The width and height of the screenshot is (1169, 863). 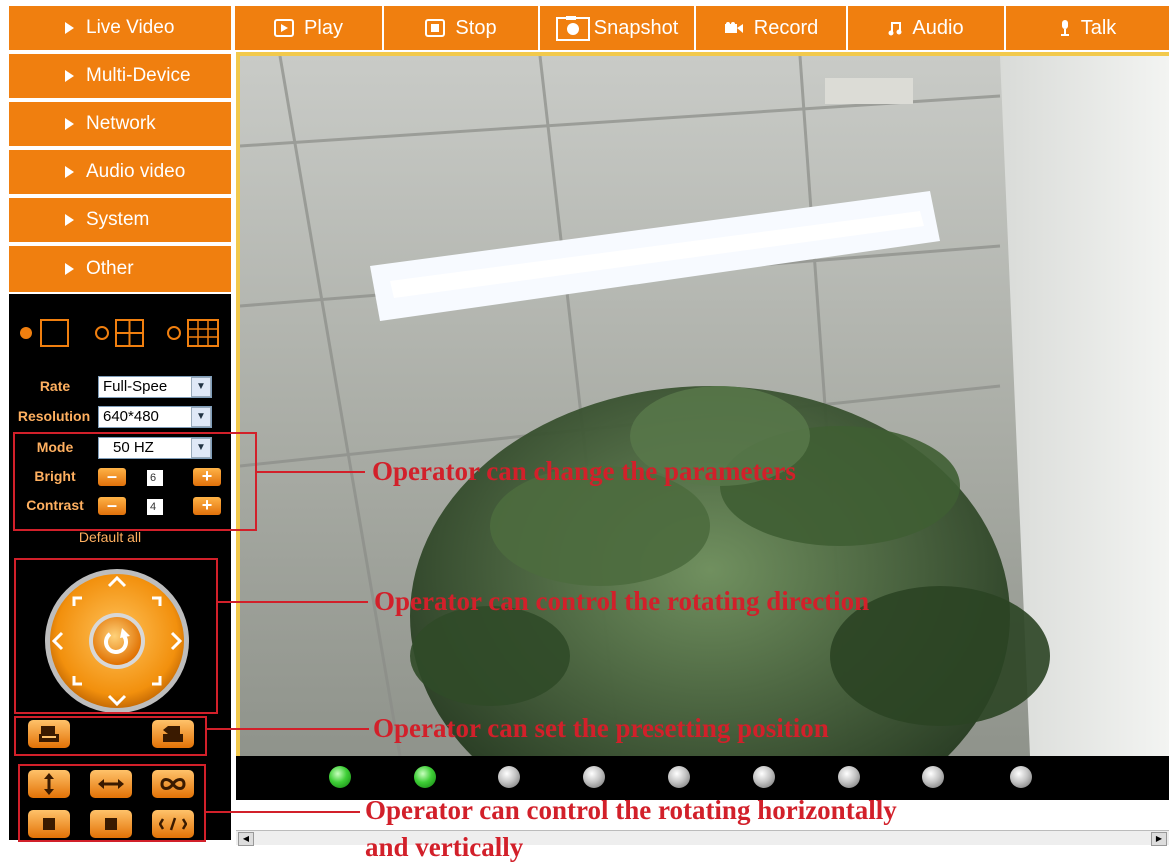 What do you see at coordinates (764, 777) in the screenshot?
I see `channel-6-indicator` at bounding box center [764, 777].